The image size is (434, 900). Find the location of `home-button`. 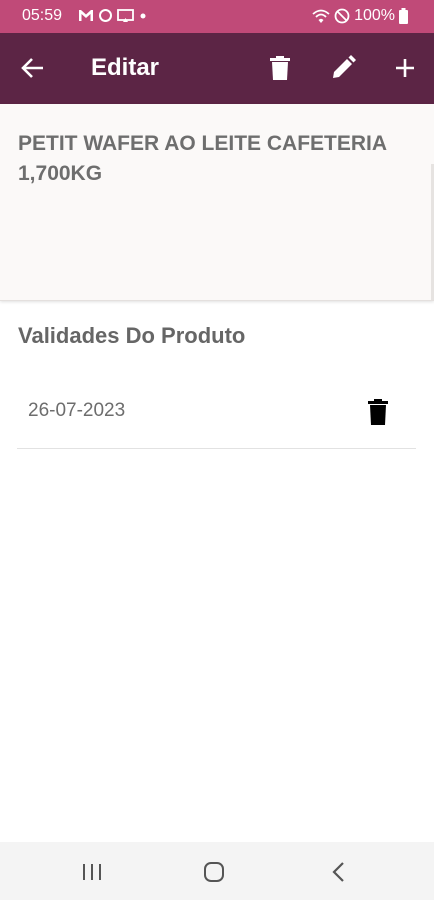

home-button is located at coordinates (214, 872).